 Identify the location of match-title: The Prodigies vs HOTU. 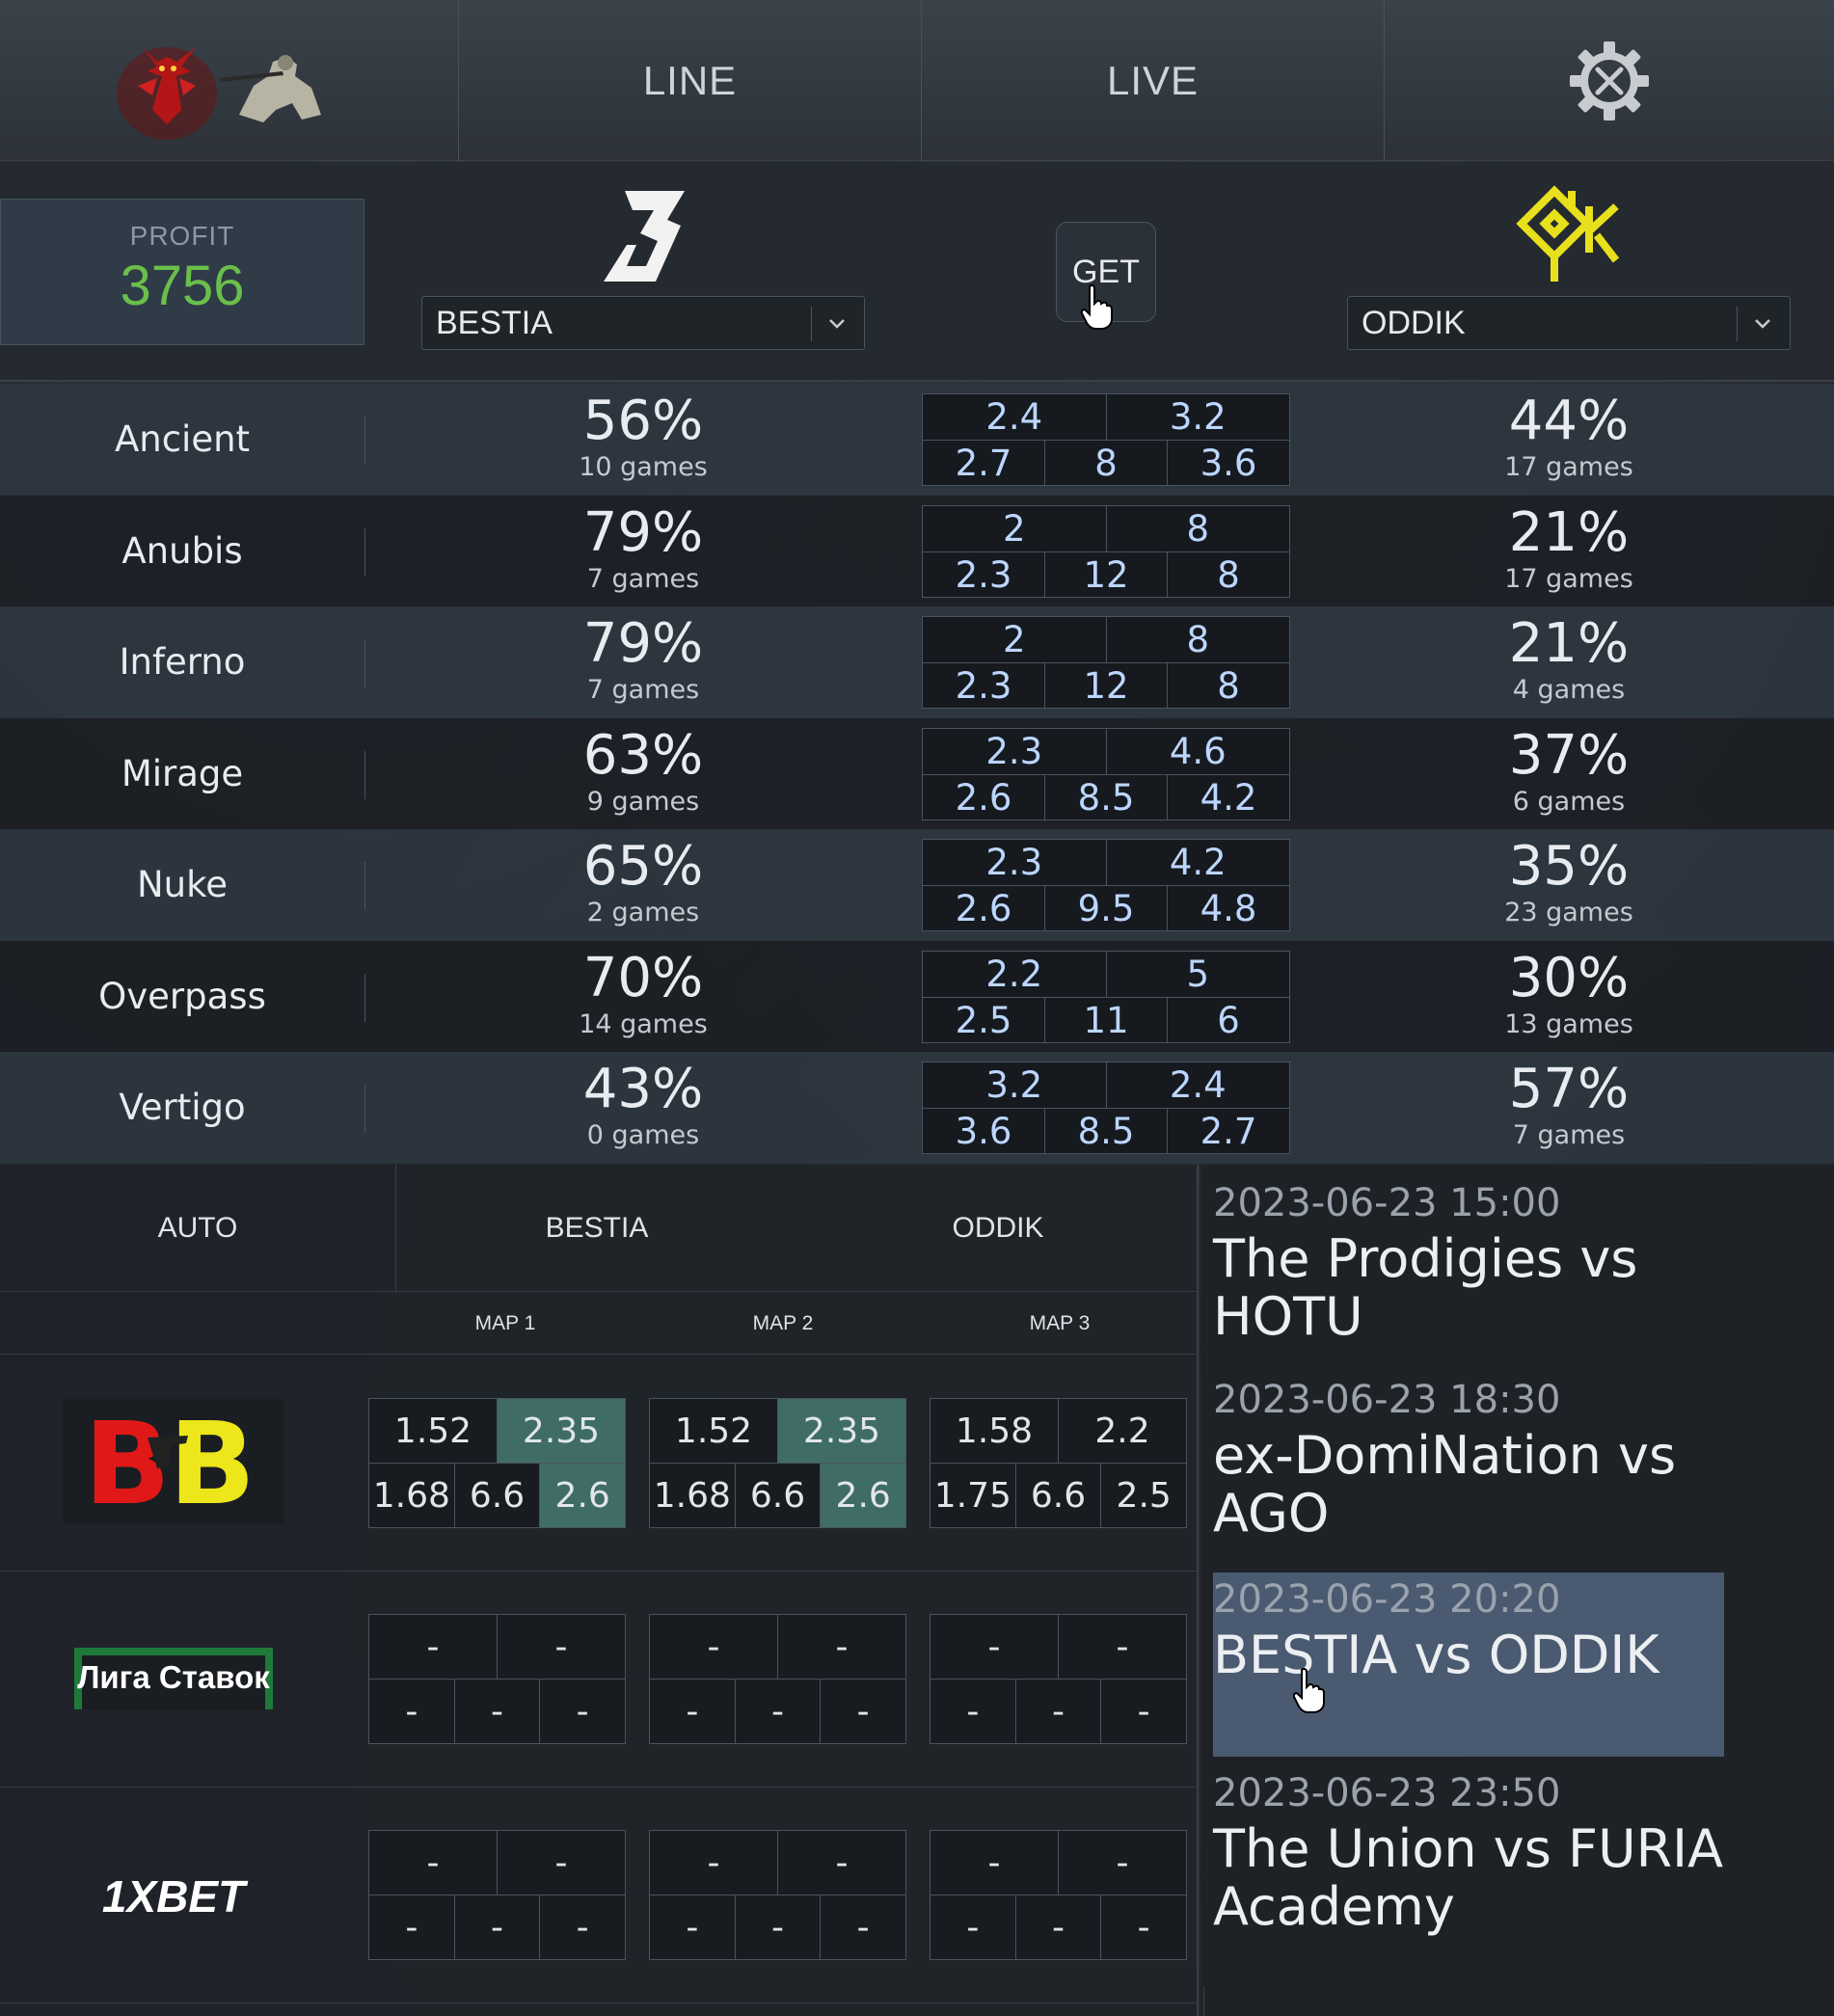
(1425, 1287).